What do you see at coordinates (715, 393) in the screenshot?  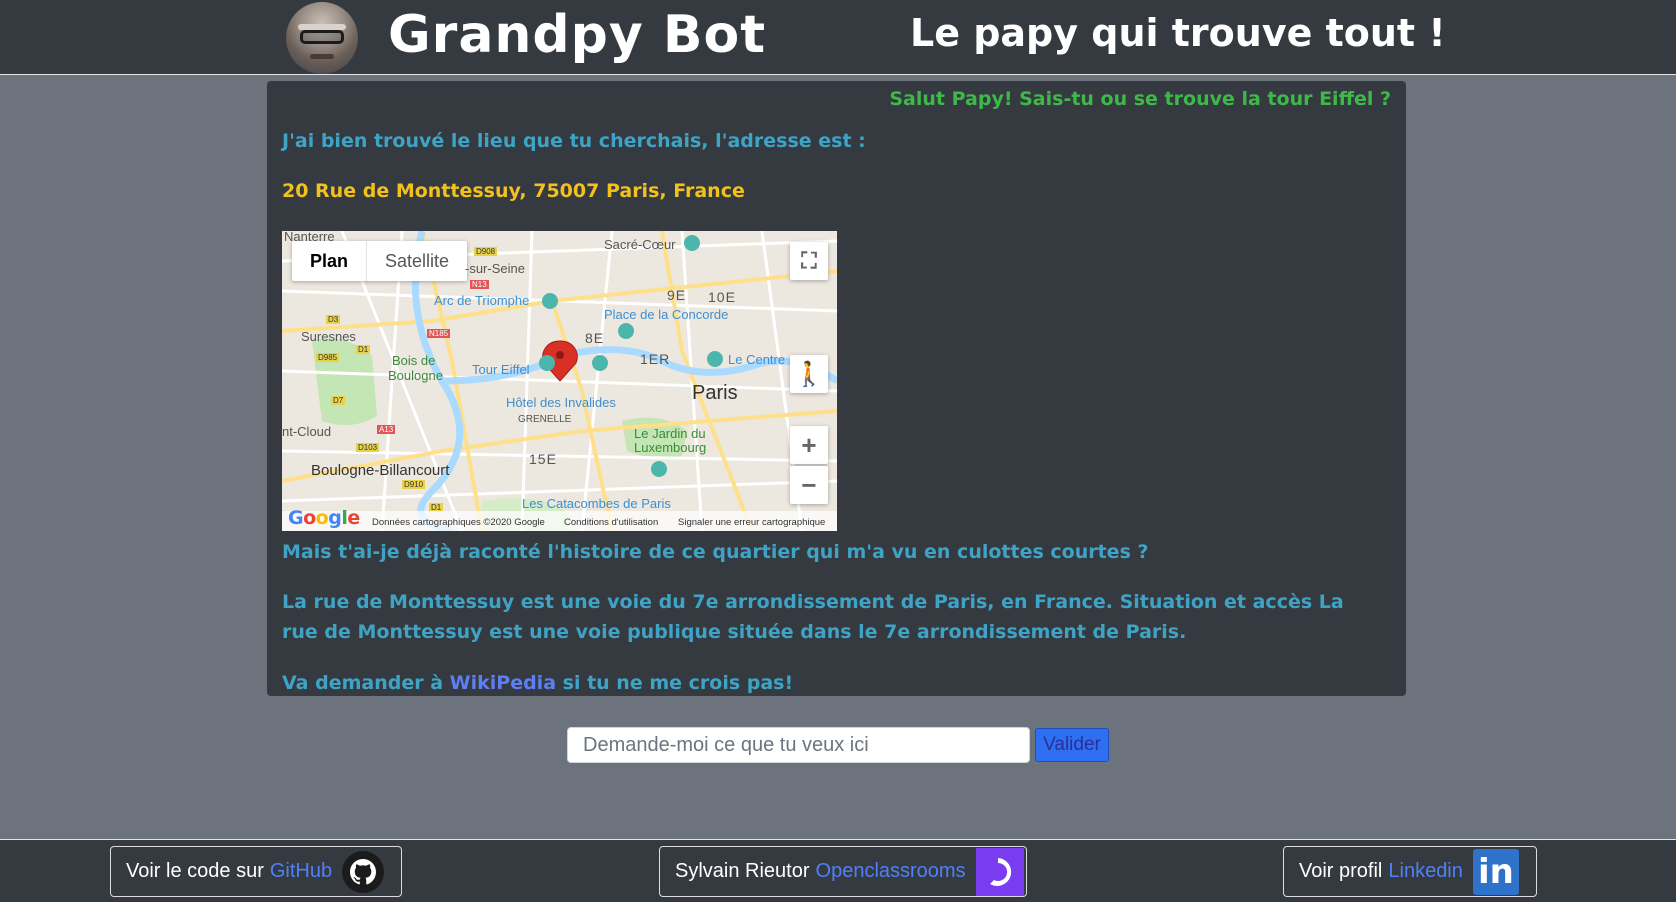 I see `map-label-paris: Paris` at bounding box center [715, 393].